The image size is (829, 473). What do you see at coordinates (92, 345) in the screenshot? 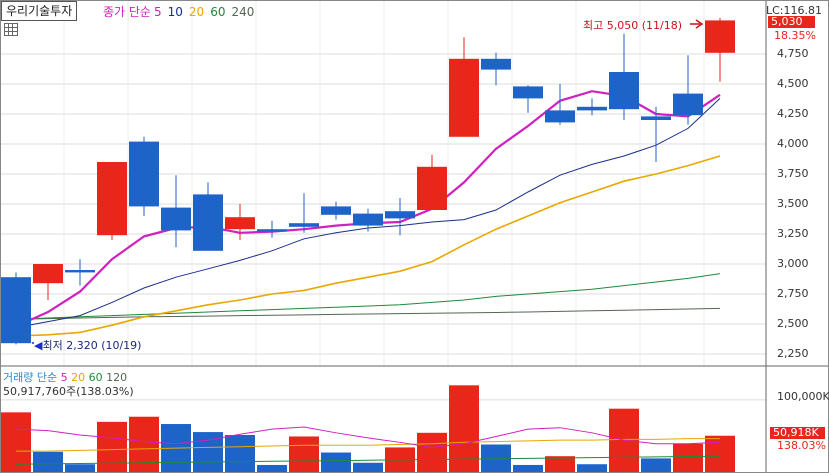
I see `low-annotation-text: 최저 2,320 (10/19)` at bounding box center [92, 345].